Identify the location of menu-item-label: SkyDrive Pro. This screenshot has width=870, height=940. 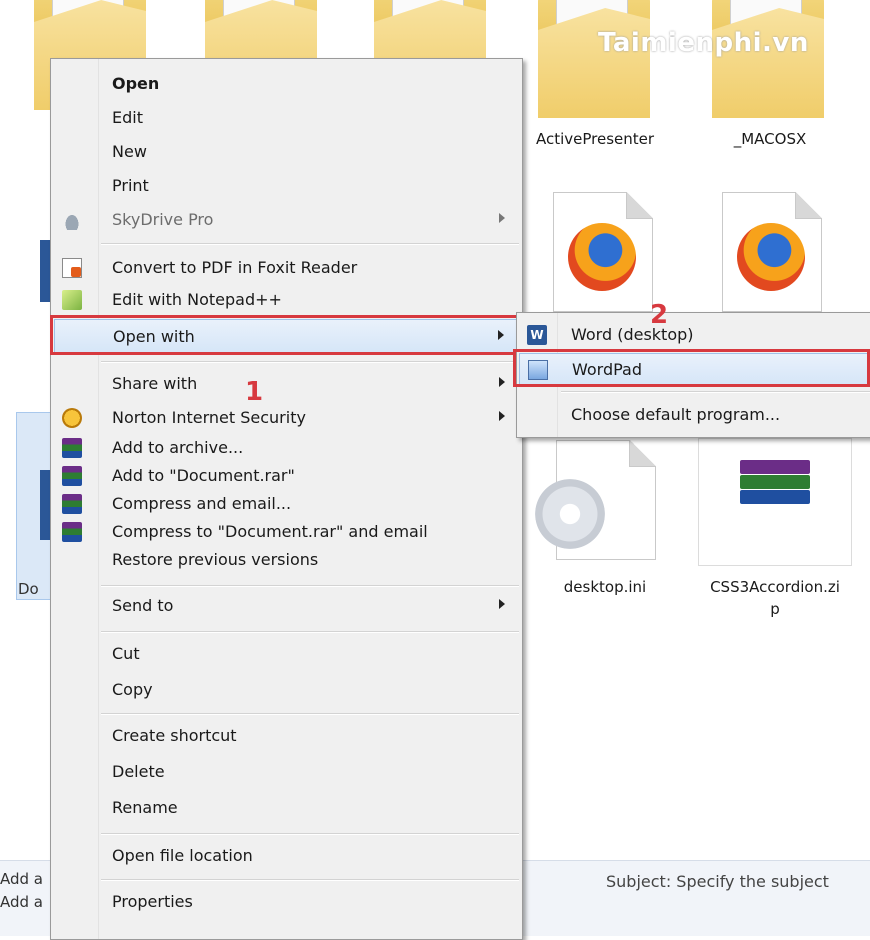
(163, 219).